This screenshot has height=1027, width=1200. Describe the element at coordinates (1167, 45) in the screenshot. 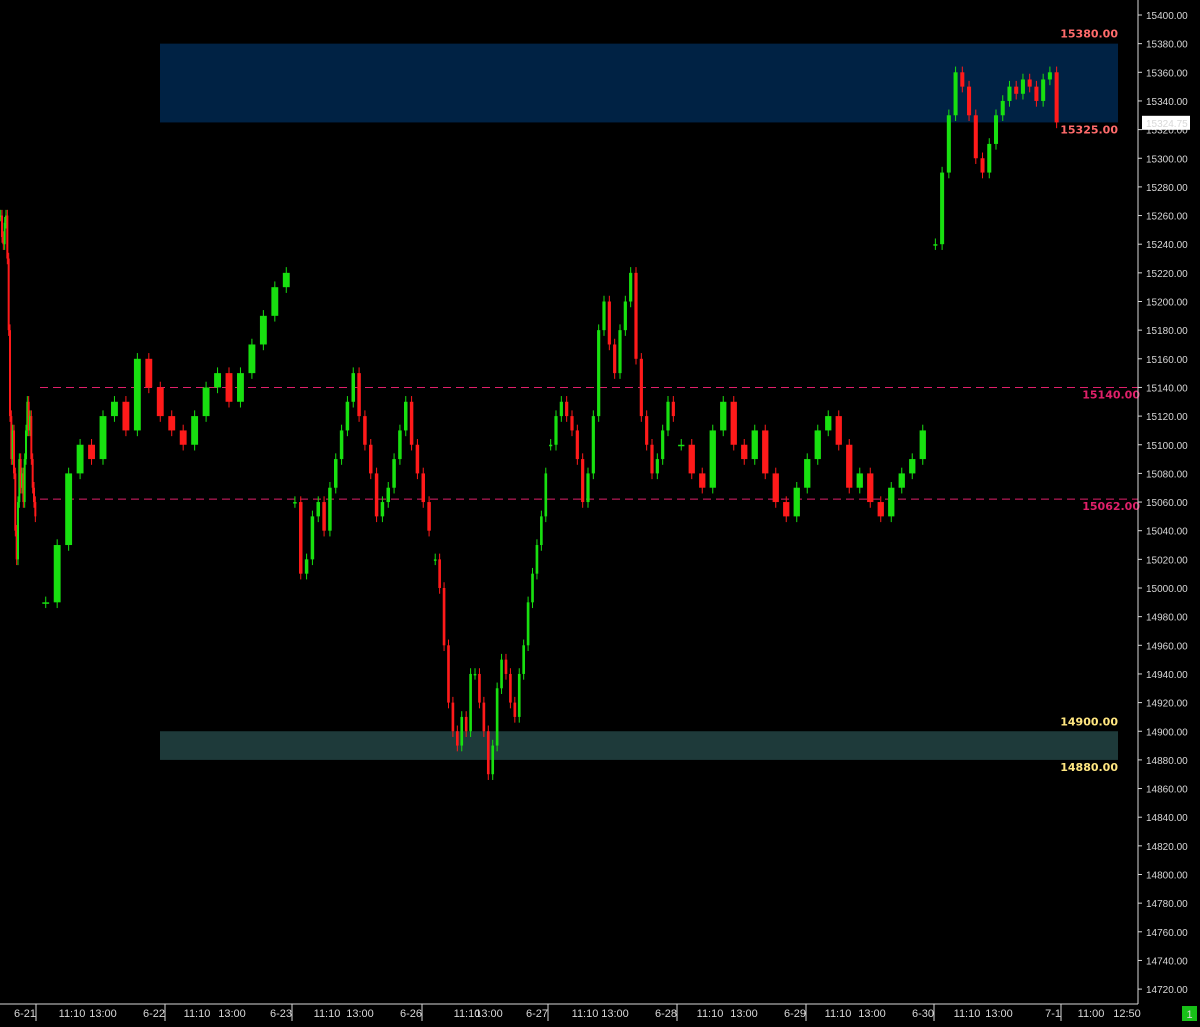

I see `y-tick-label: 15380.00` at that location.